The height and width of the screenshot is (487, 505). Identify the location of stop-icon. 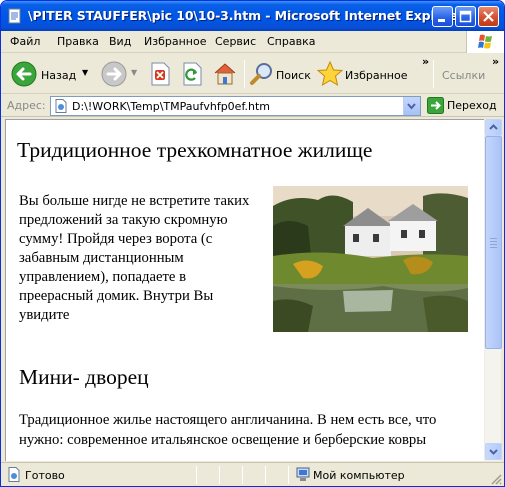
(160, 74).